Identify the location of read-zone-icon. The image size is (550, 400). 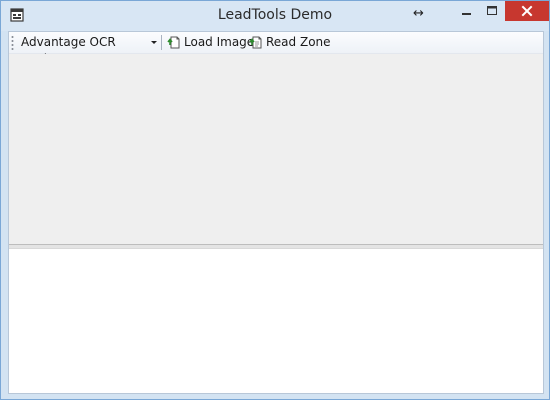
(255, 42).